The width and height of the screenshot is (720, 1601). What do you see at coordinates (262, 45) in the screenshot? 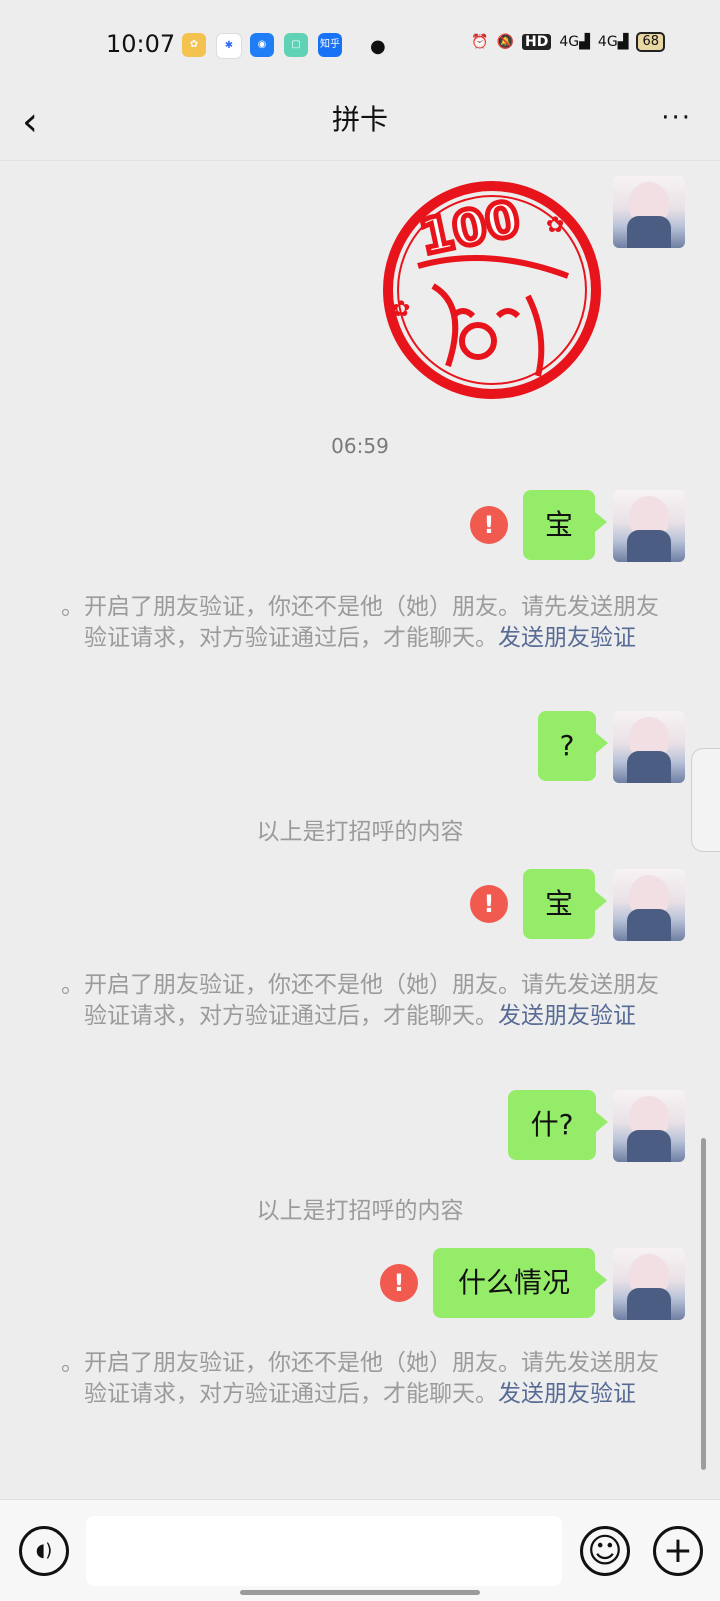
I see `qq-icon: ◉` at bounding box center [262, 45].